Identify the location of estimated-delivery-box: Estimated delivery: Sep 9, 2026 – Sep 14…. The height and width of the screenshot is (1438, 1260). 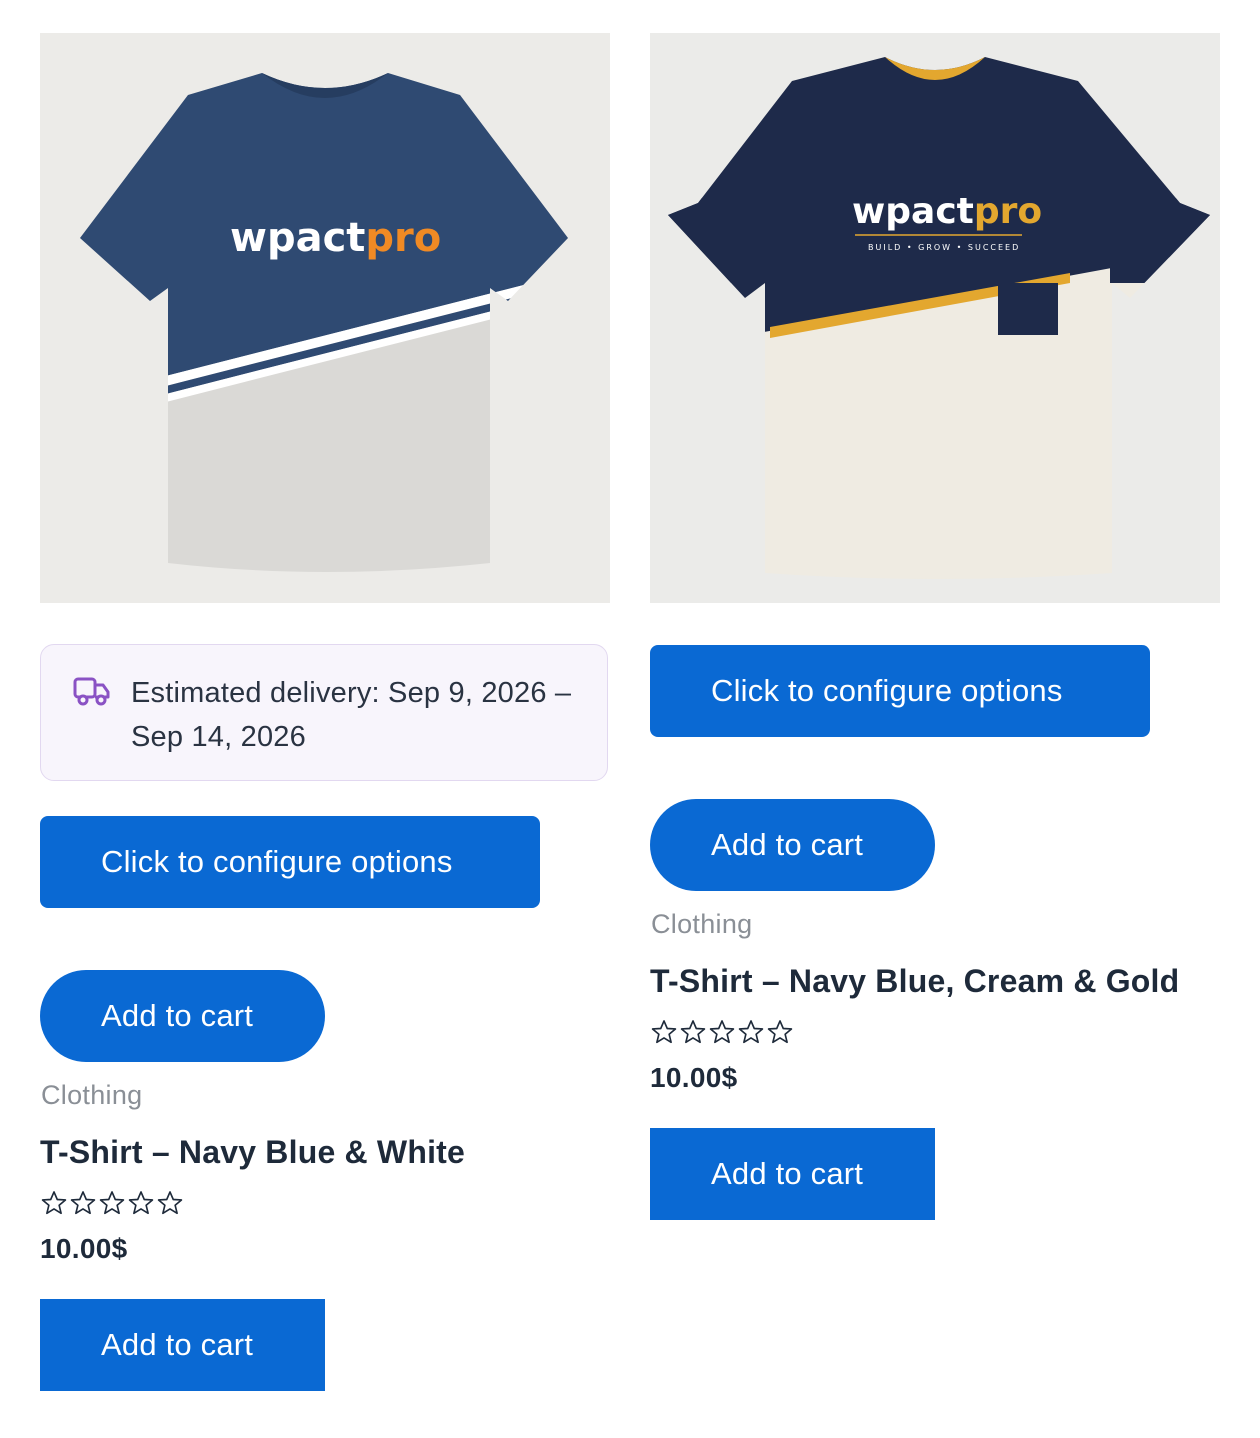
(324, 712).